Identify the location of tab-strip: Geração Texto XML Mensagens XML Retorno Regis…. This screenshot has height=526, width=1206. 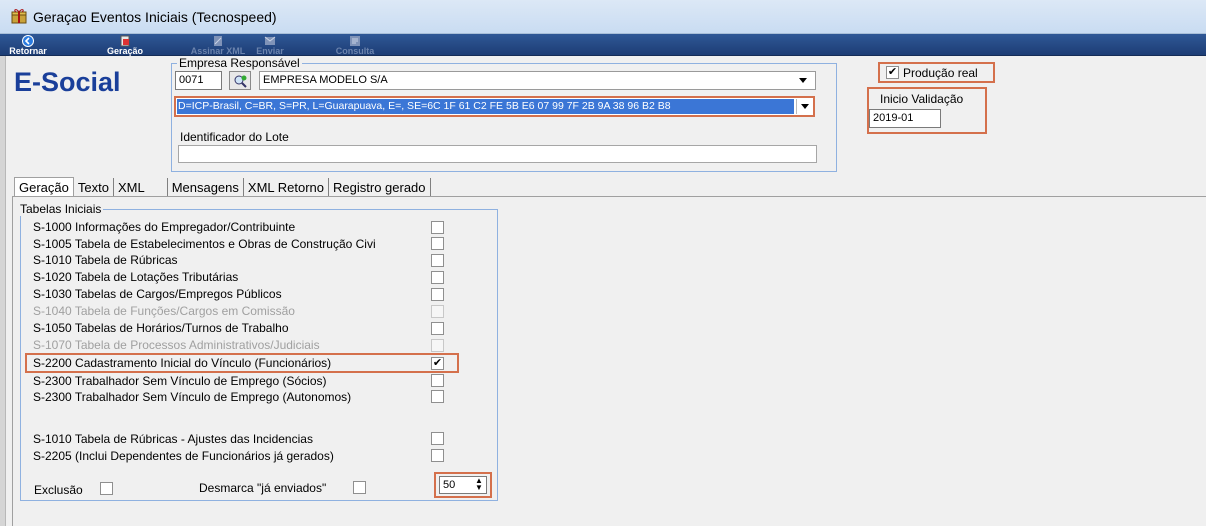
(222, 187).